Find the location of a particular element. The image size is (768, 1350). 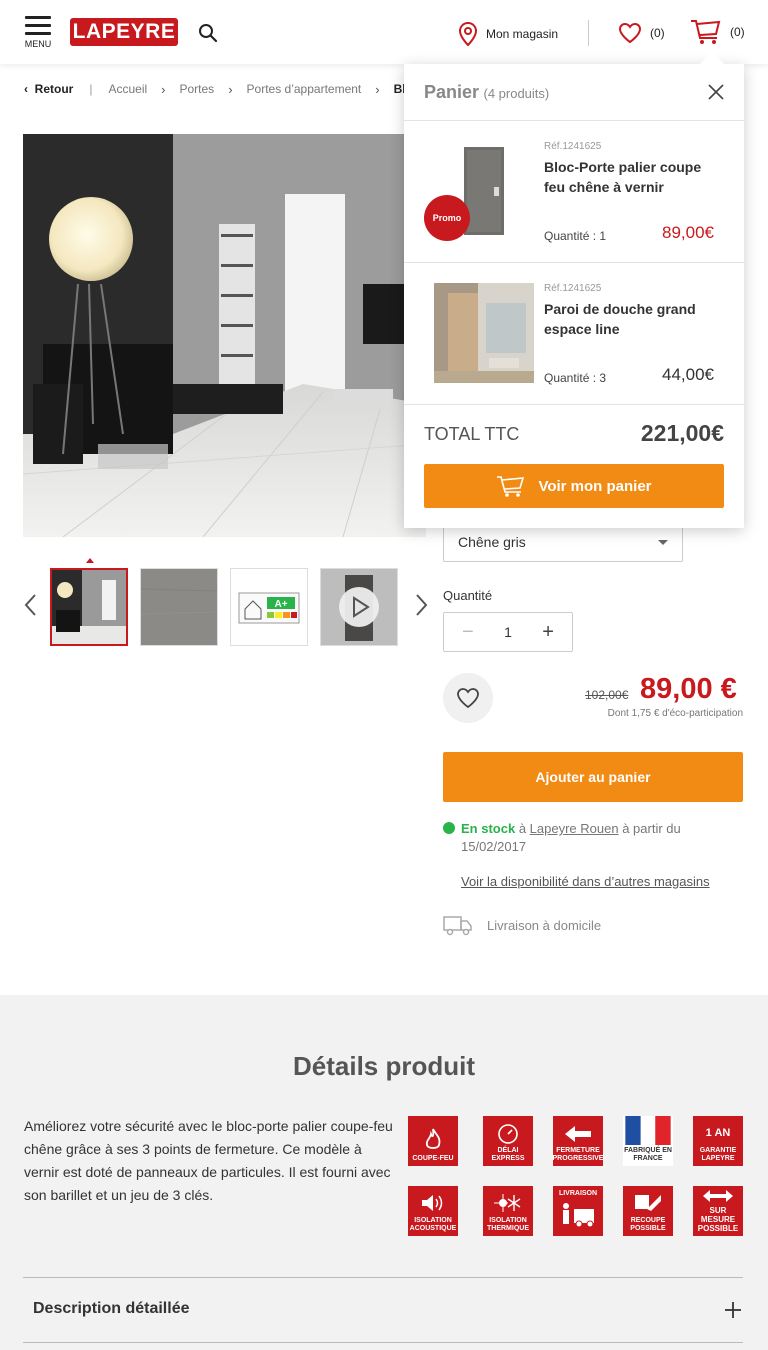

close-icon is located at coordinates (716, 92).